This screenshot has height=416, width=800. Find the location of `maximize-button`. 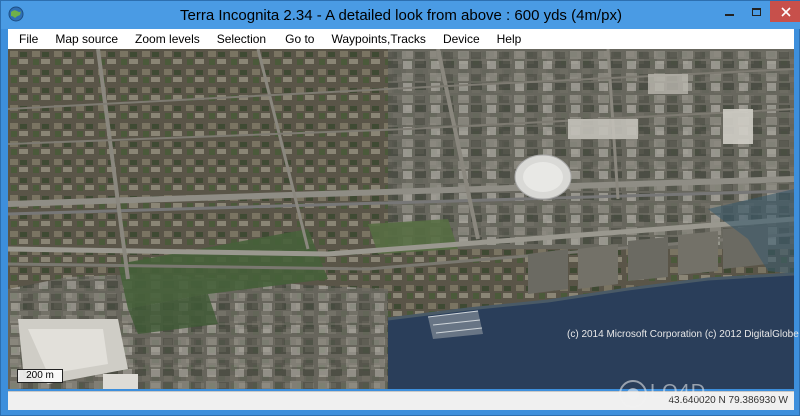

maximize-button is located at coordinates (756, 11).